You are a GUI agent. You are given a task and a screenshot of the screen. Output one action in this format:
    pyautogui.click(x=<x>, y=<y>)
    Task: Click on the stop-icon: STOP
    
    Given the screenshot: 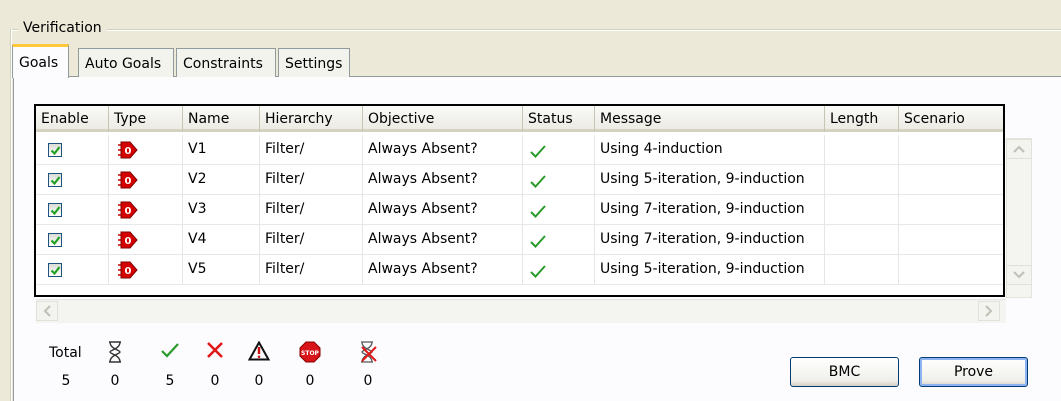 What is the action you would take?
    pyautogui.click(x=310, y=353)
    